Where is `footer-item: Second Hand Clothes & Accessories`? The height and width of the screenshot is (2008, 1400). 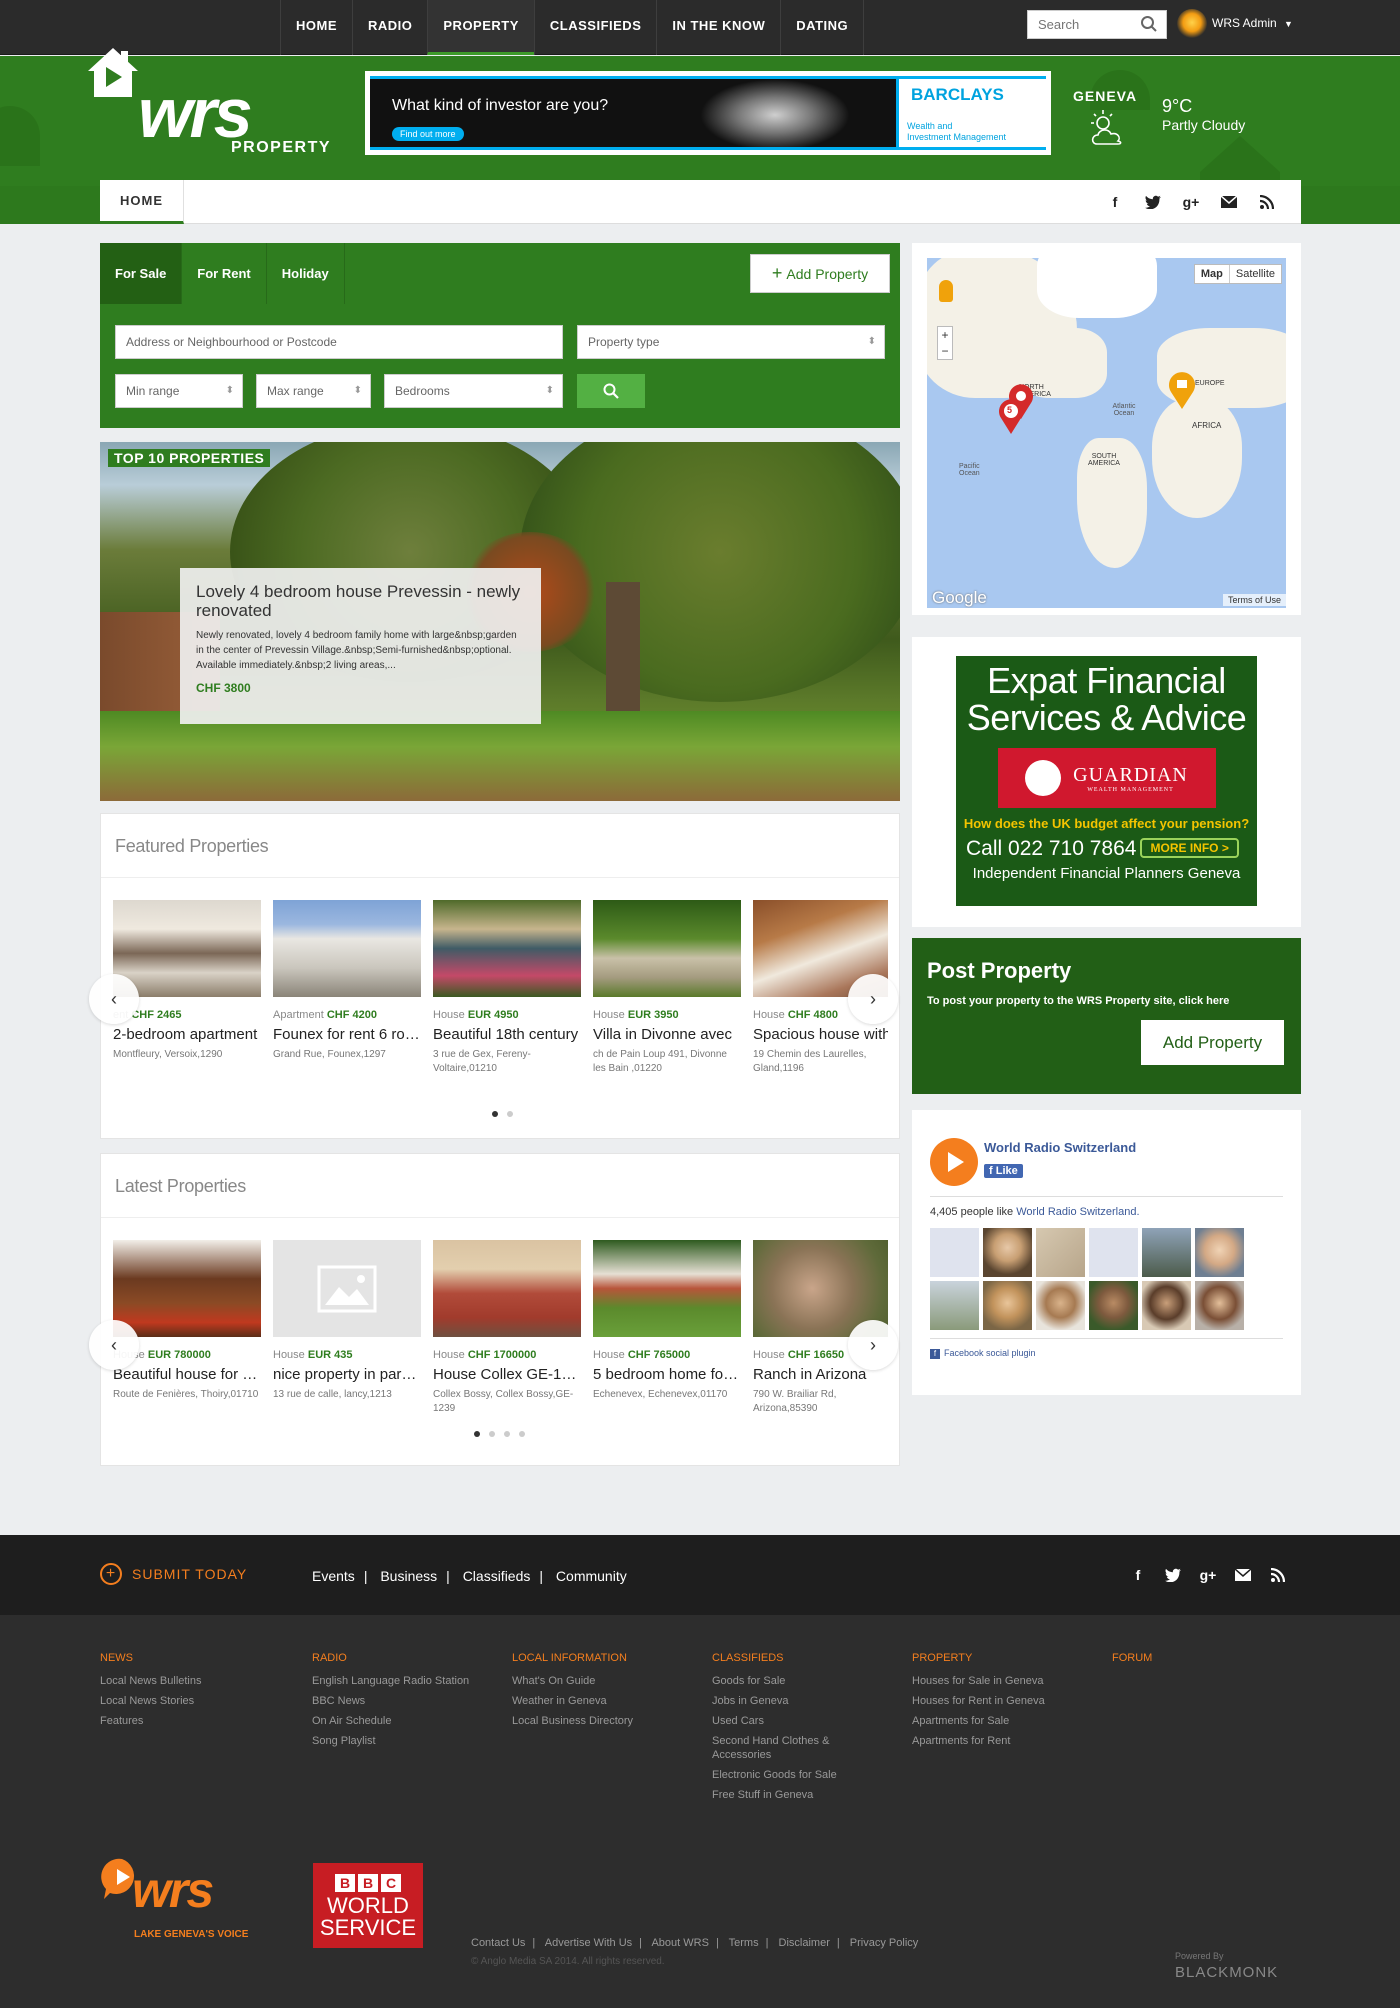 footer-item: Second Hand Clothes & Accessories is located at coordinates (787, 1748).